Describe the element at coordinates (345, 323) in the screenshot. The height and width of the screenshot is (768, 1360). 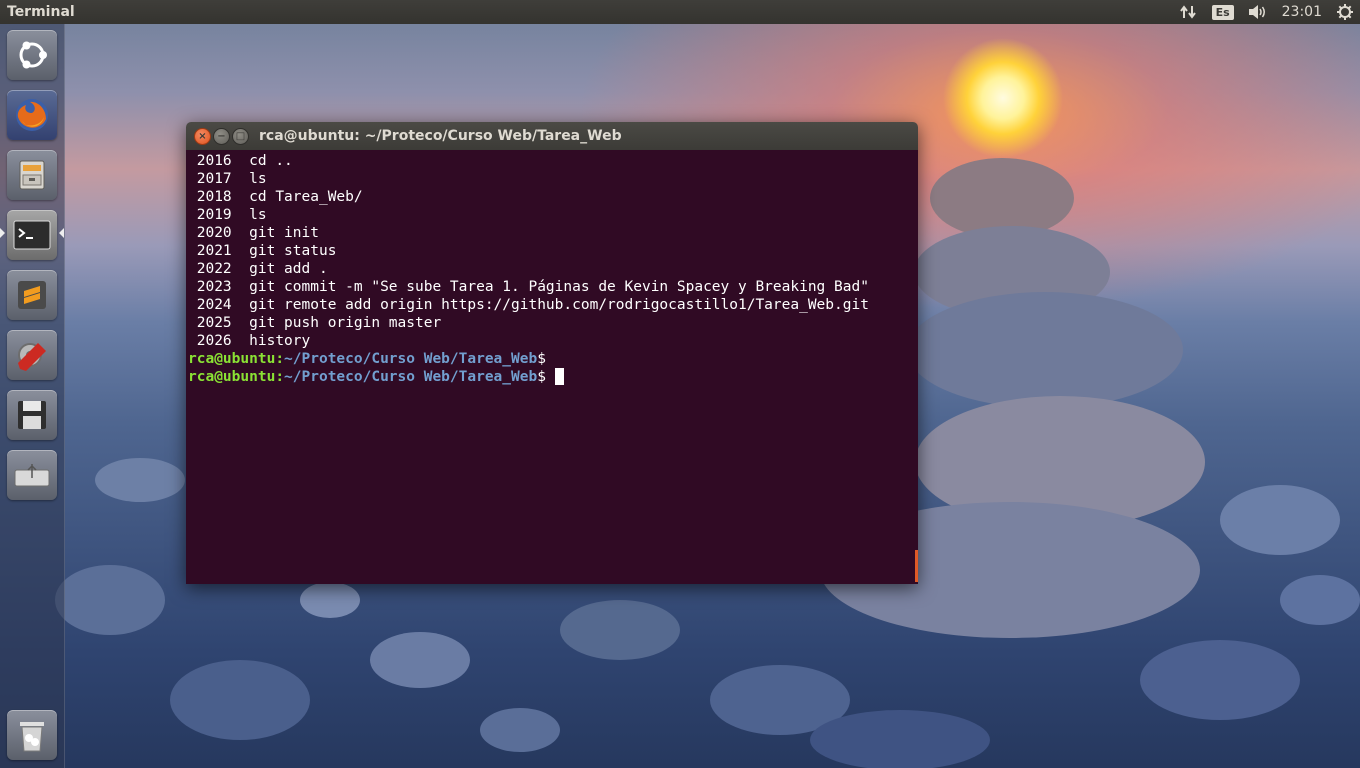
I see `history-command: git push origin master` at that location.